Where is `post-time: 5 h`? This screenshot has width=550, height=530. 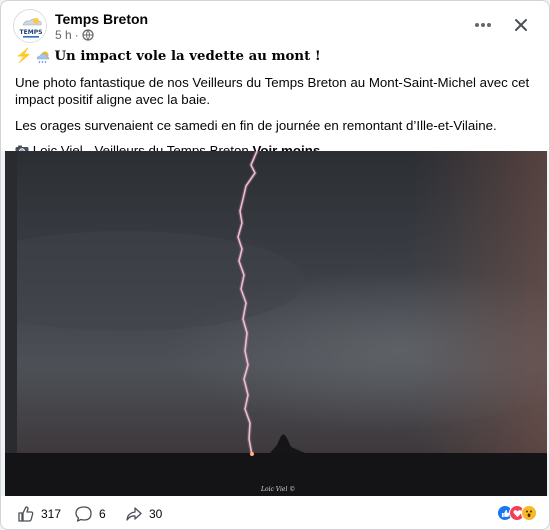
post-time: 5 h is located at coordinates (63, 35).